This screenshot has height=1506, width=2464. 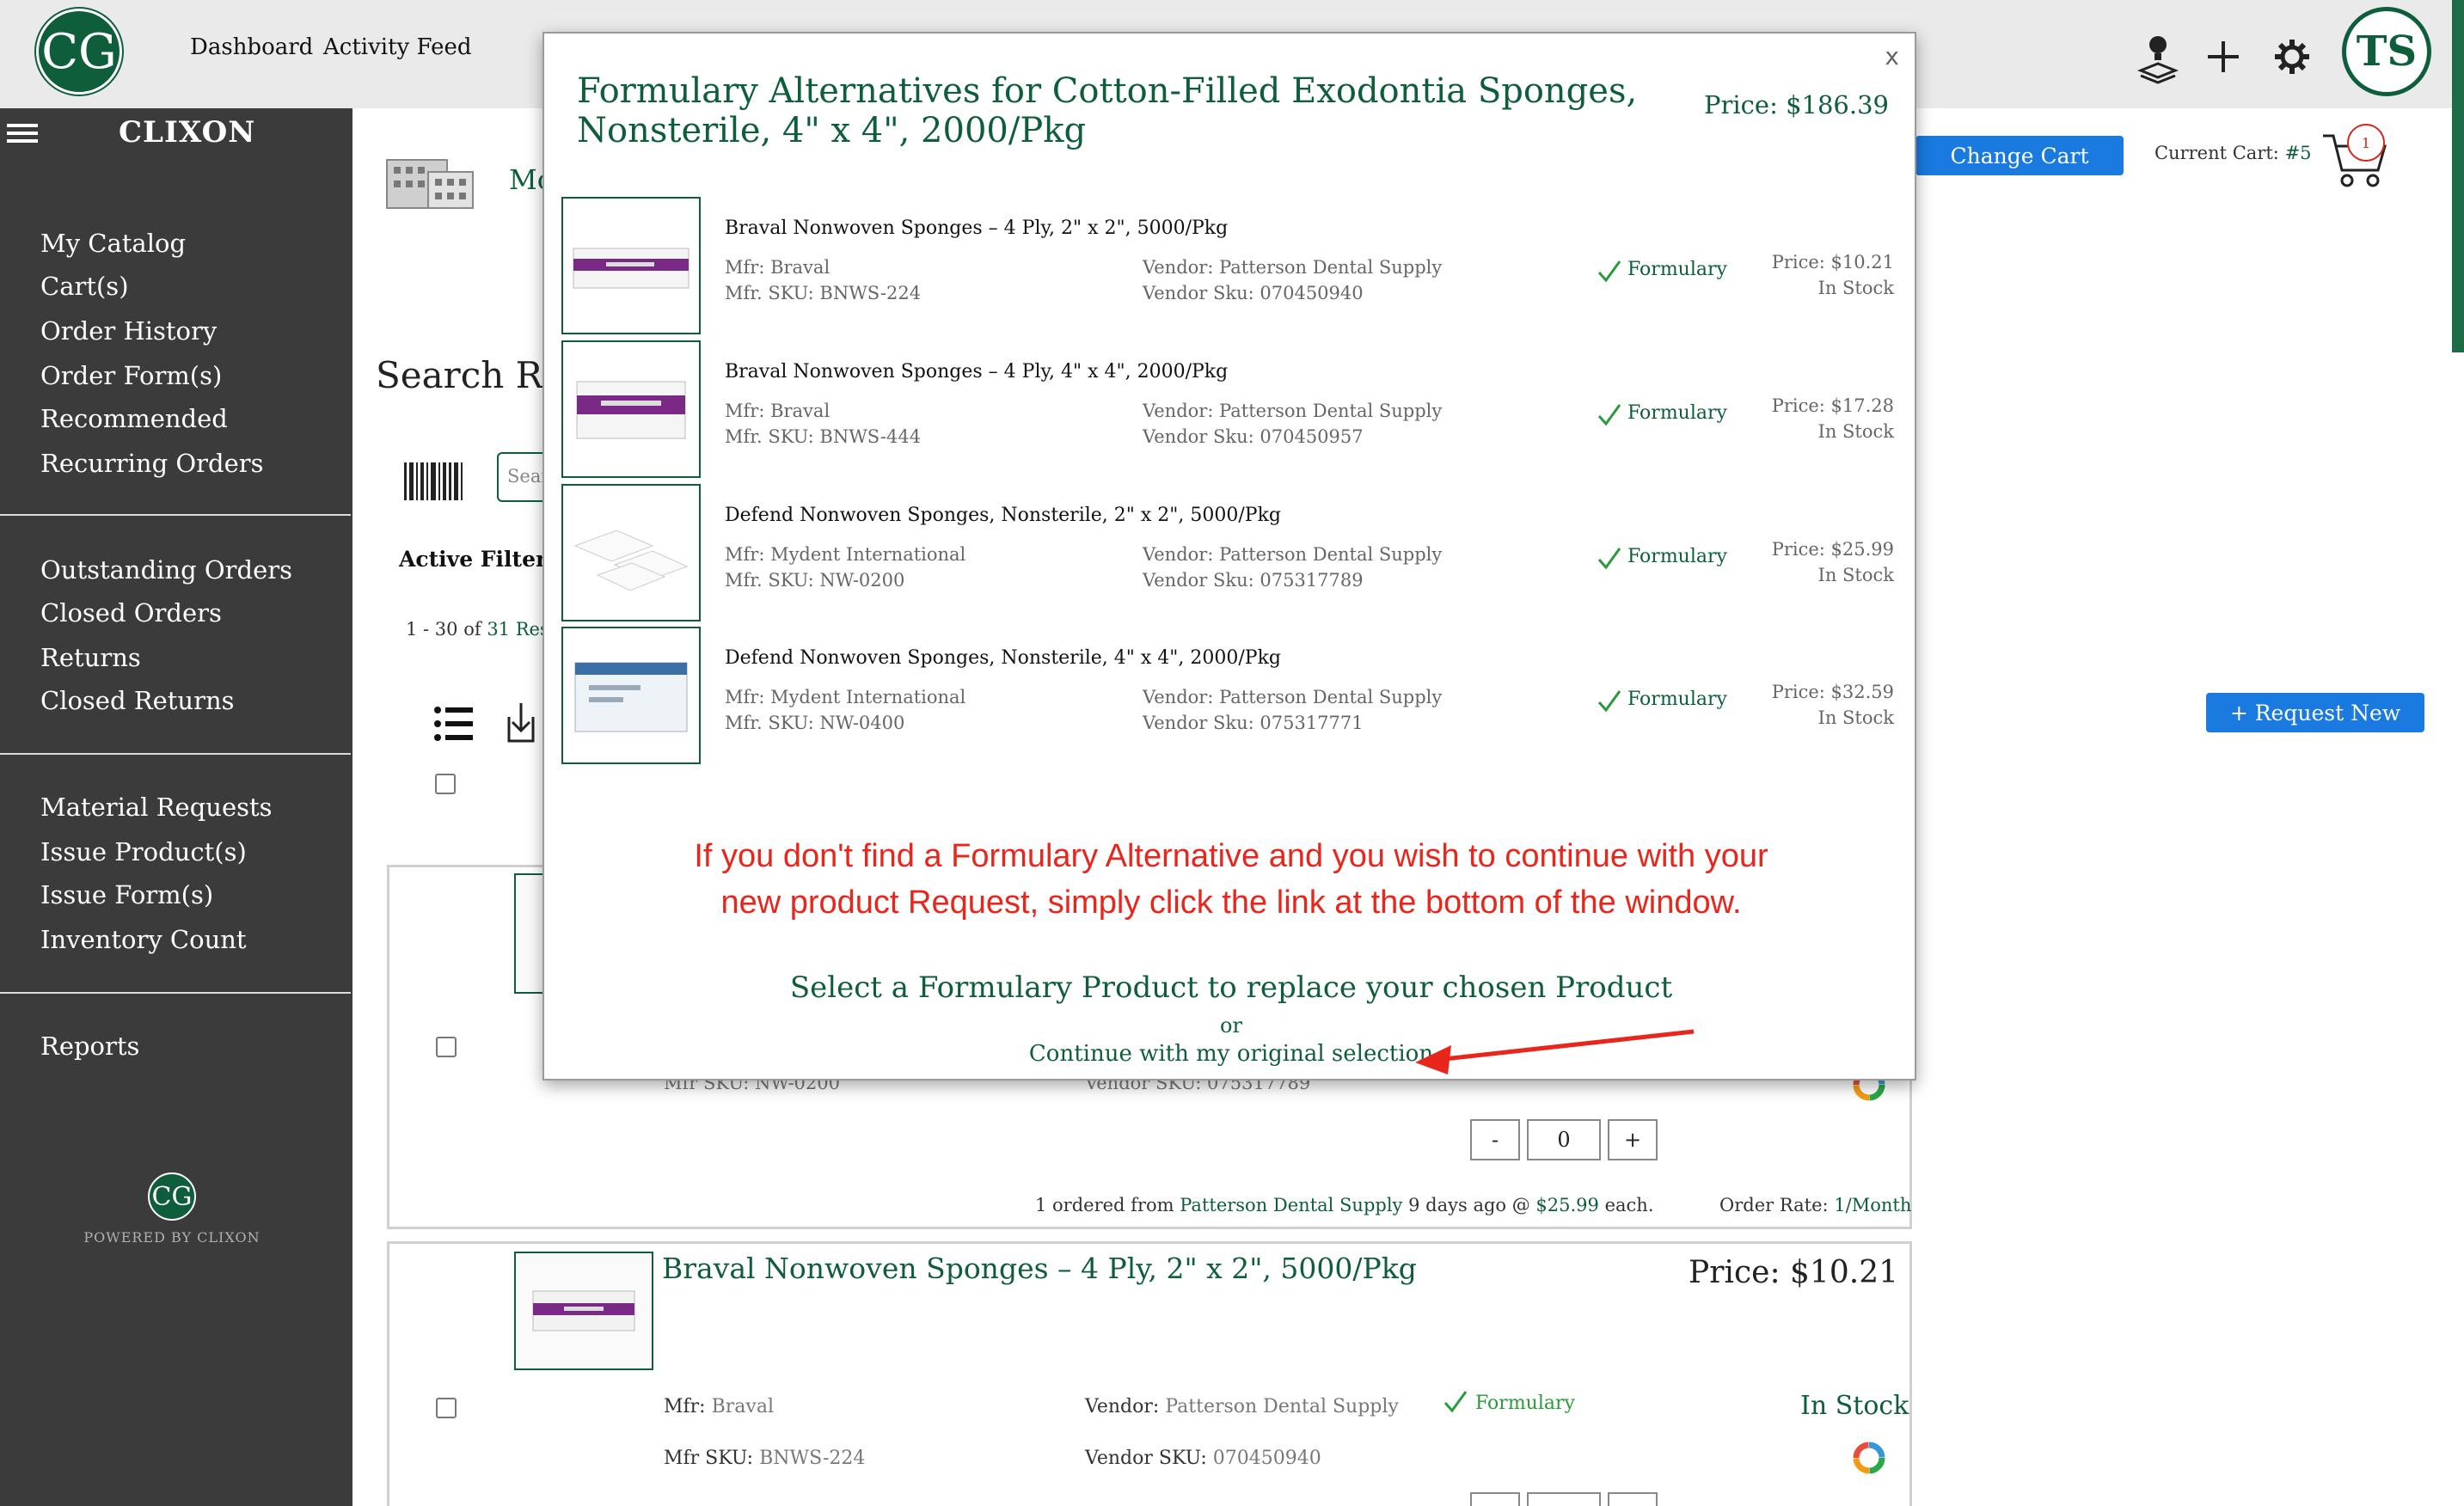 I want to click on continue-original-link: Continue with my original selection, so click(x=1231, y=1054).